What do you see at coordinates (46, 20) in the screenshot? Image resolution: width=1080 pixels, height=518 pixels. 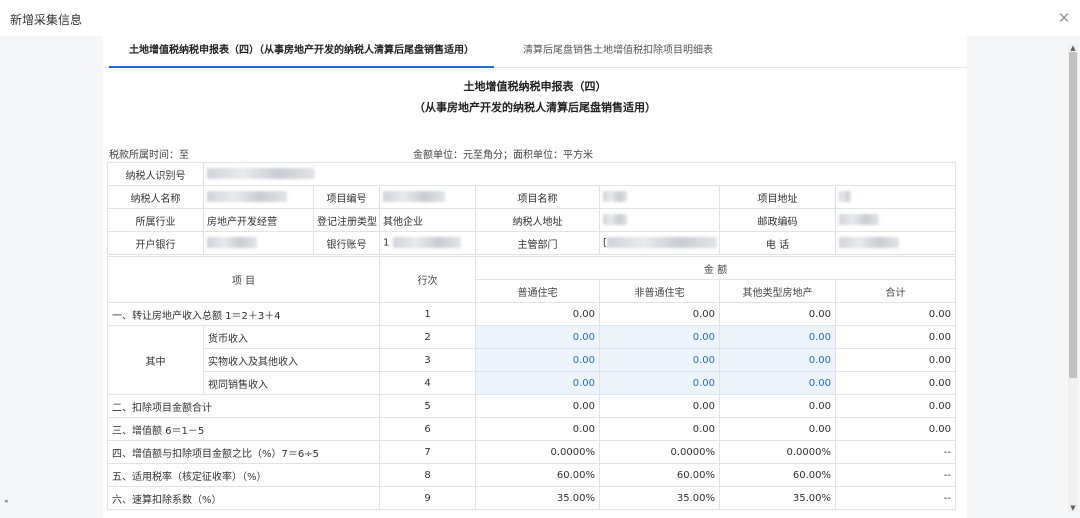 I see `dialog-title: 新增采集信息` at bounding box center [46, 20].